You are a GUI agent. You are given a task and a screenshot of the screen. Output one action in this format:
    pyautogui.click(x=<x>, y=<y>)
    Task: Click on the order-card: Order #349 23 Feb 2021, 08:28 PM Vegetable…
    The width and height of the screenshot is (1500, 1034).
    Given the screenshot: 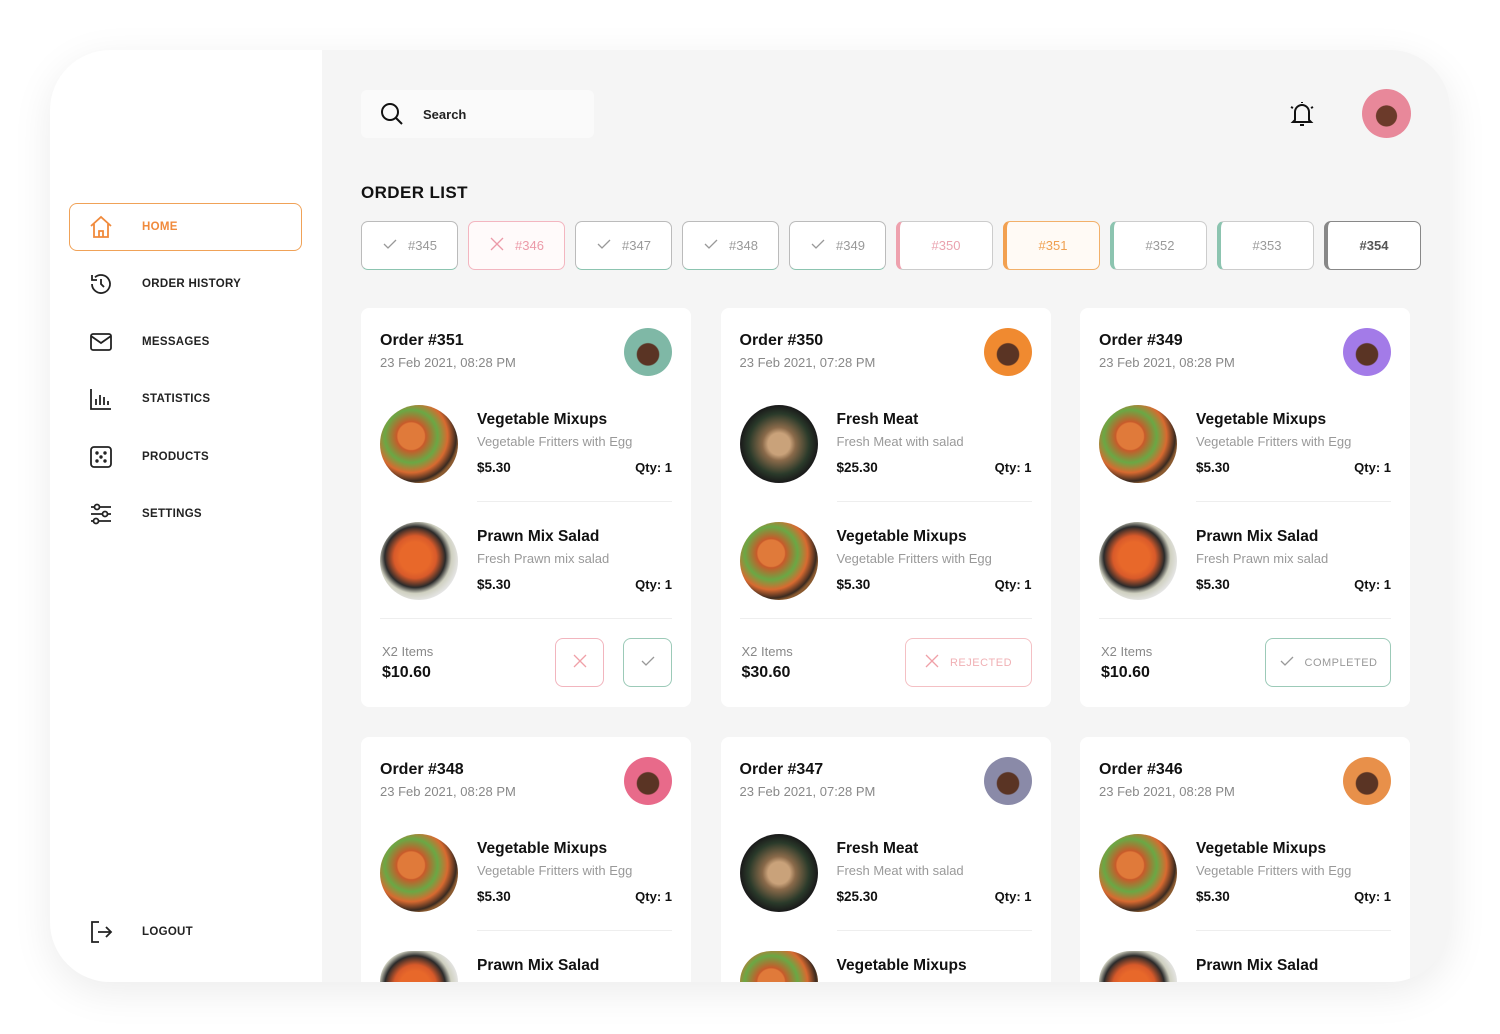 What is the action you would take?
    pyautogui.click(x=1245, y=507)
    